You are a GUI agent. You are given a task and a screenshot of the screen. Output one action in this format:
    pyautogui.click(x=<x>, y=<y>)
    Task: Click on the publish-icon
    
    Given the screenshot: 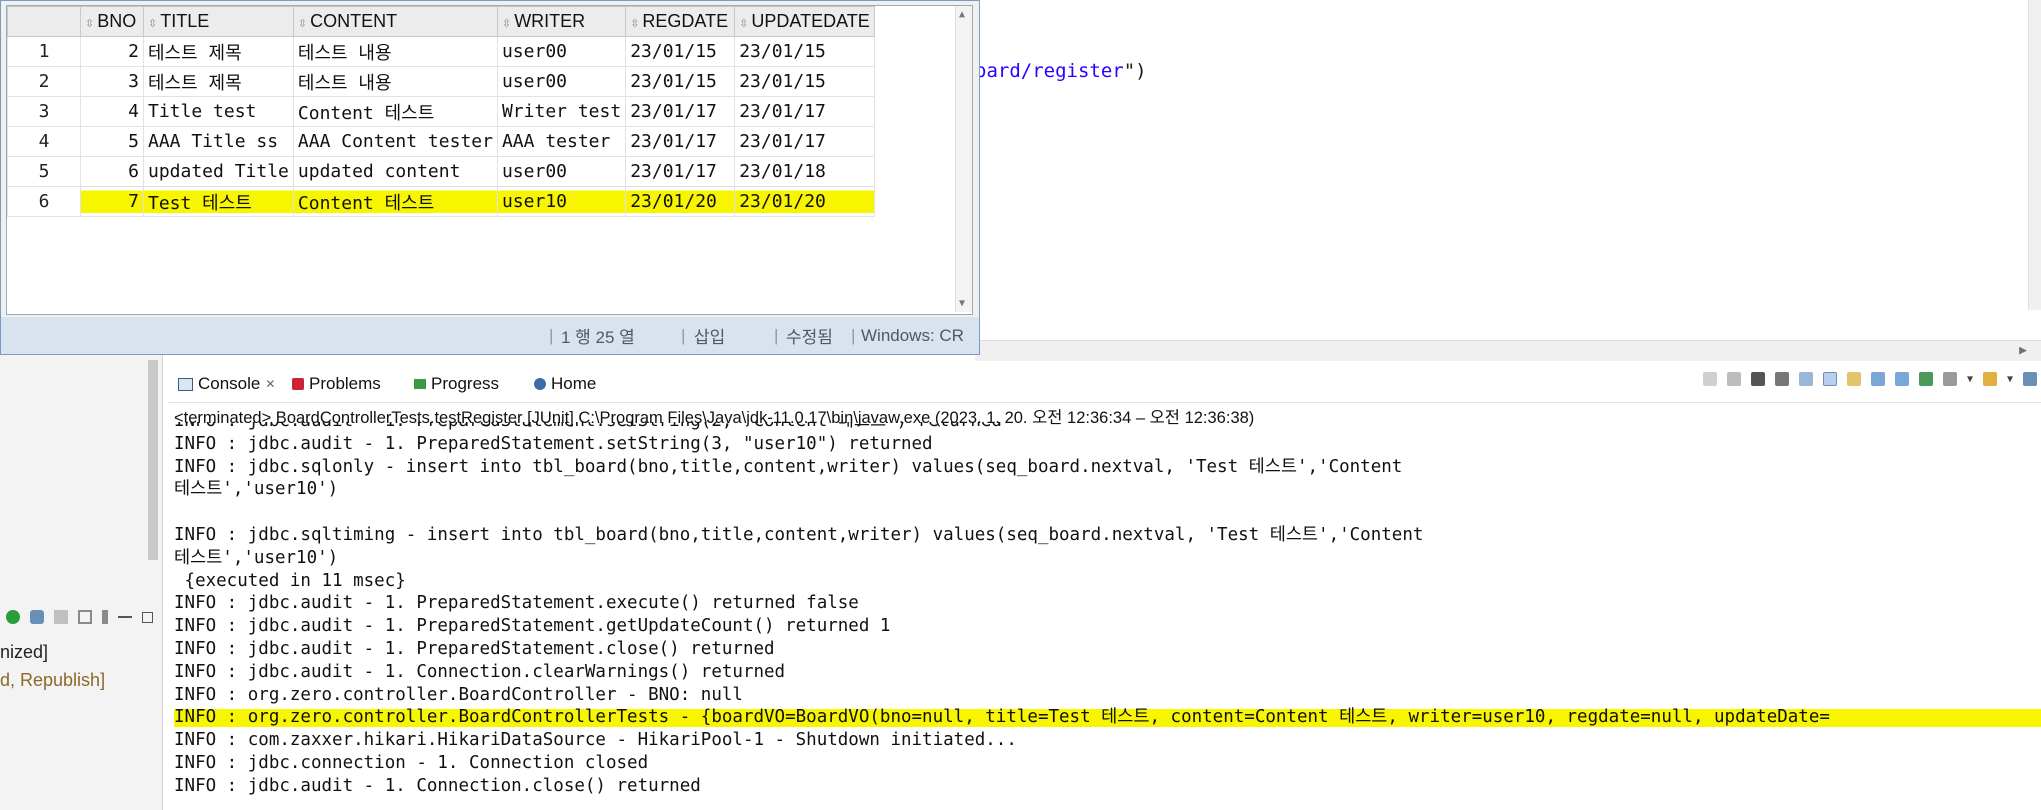 What is the action you would take?
    pyautogui.click(x=85, y=617)
    